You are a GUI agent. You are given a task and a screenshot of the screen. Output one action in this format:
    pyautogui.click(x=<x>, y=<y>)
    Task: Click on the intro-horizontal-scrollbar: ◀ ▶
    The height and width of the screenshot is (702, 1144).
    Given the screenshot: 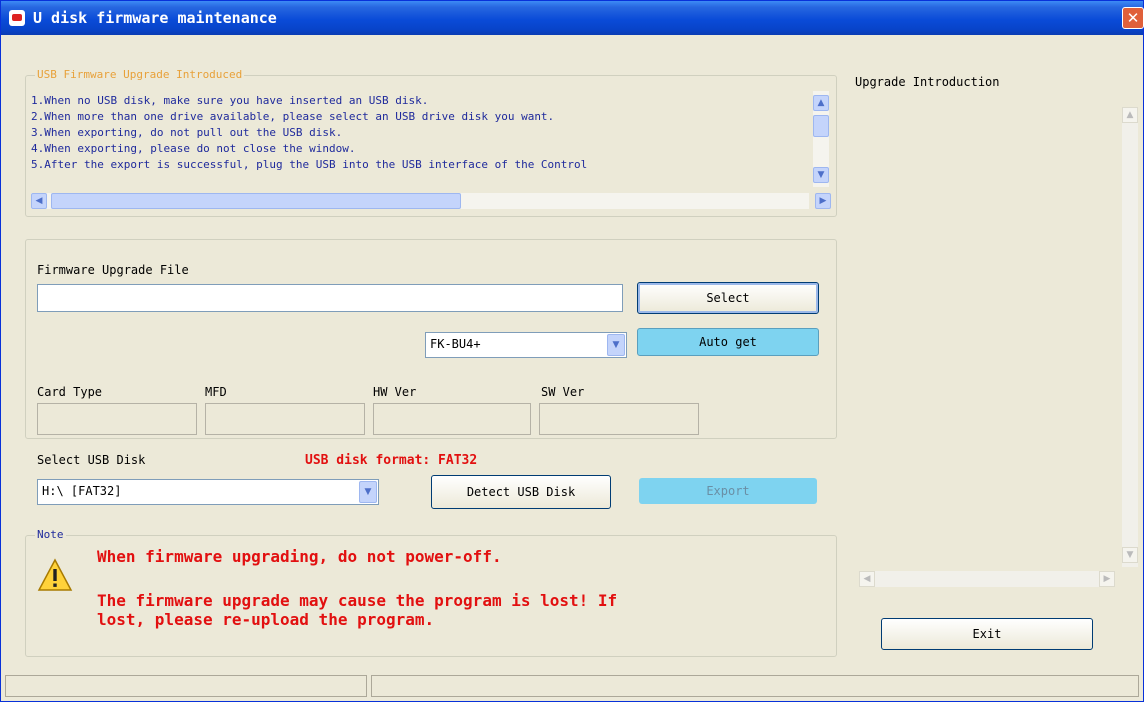 What is the action you would take?
    pyautogui.click(x=431, y=201)
    